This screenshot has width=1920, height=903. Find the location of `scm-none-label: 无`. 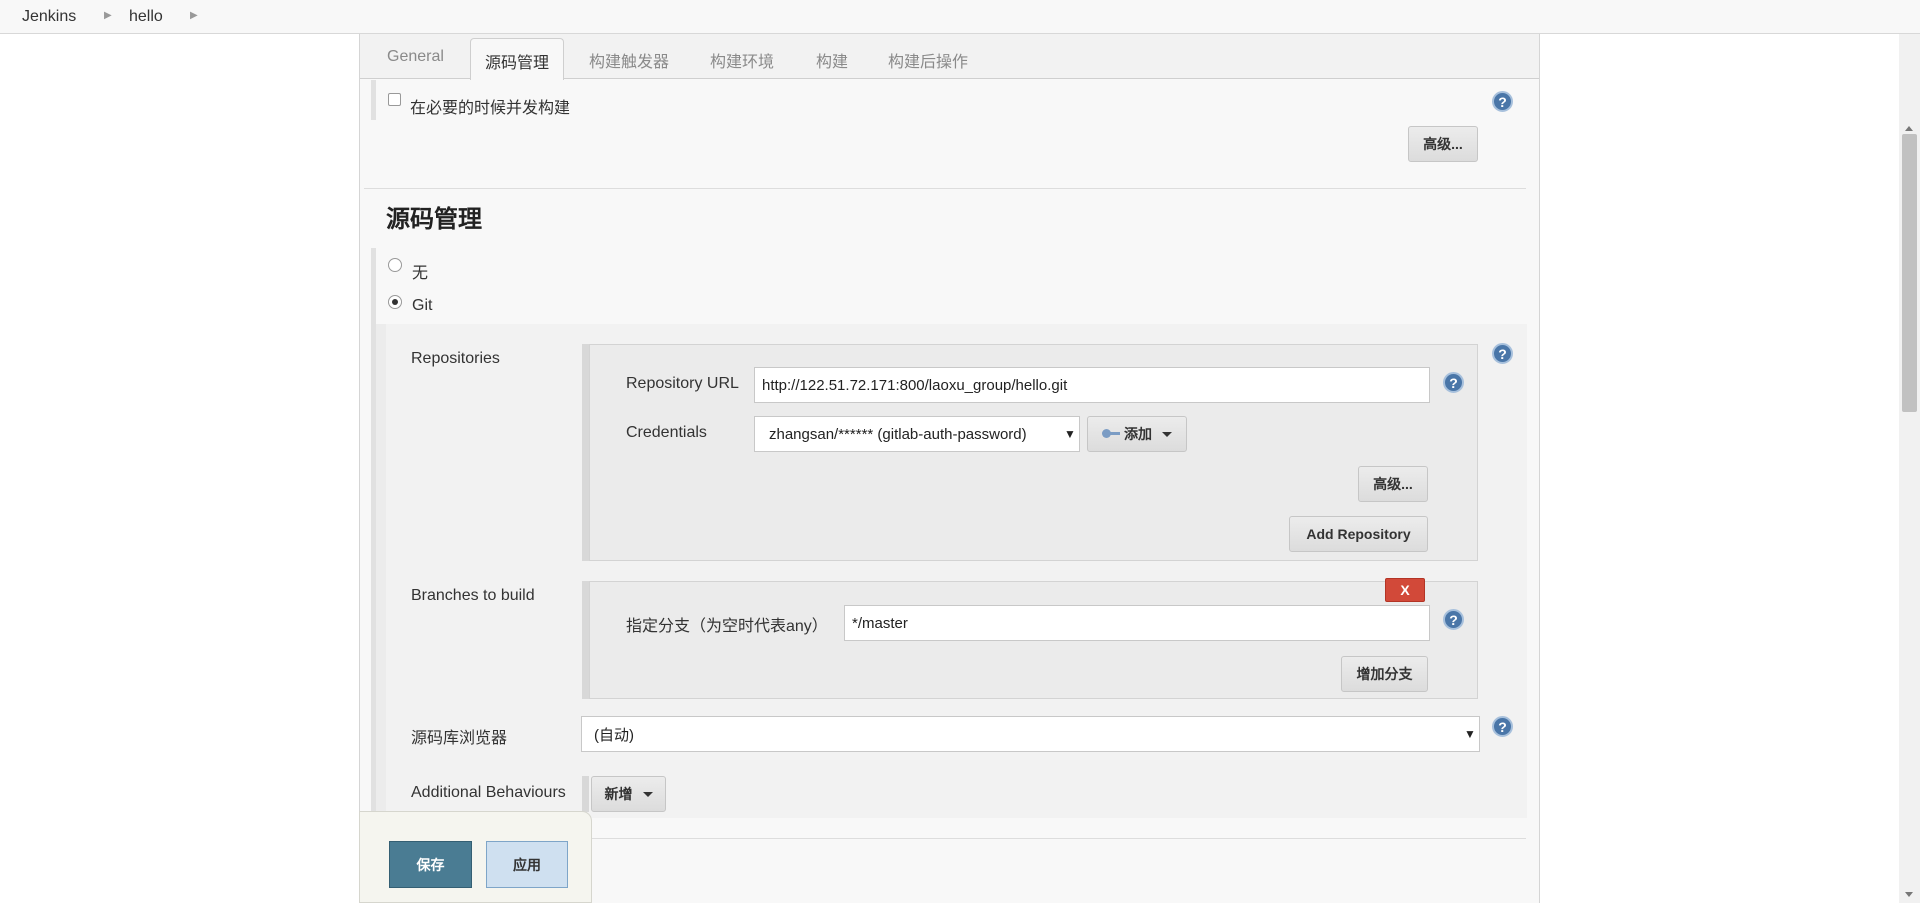

scm-none-label: 无 is located at coordinates (420, 273).